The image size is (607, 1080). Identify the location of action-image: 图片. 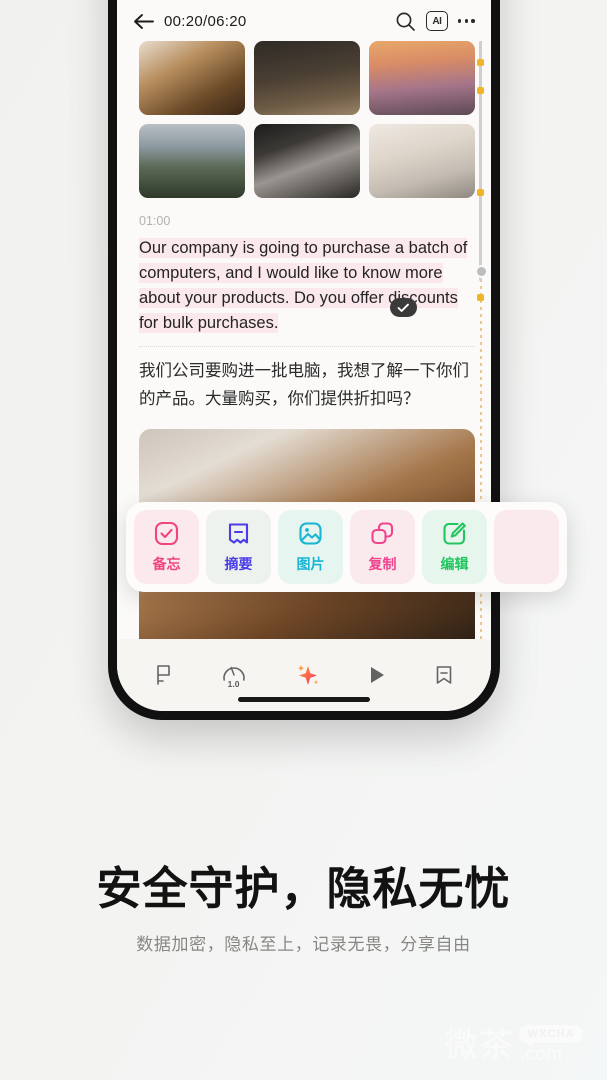
(310, 547).